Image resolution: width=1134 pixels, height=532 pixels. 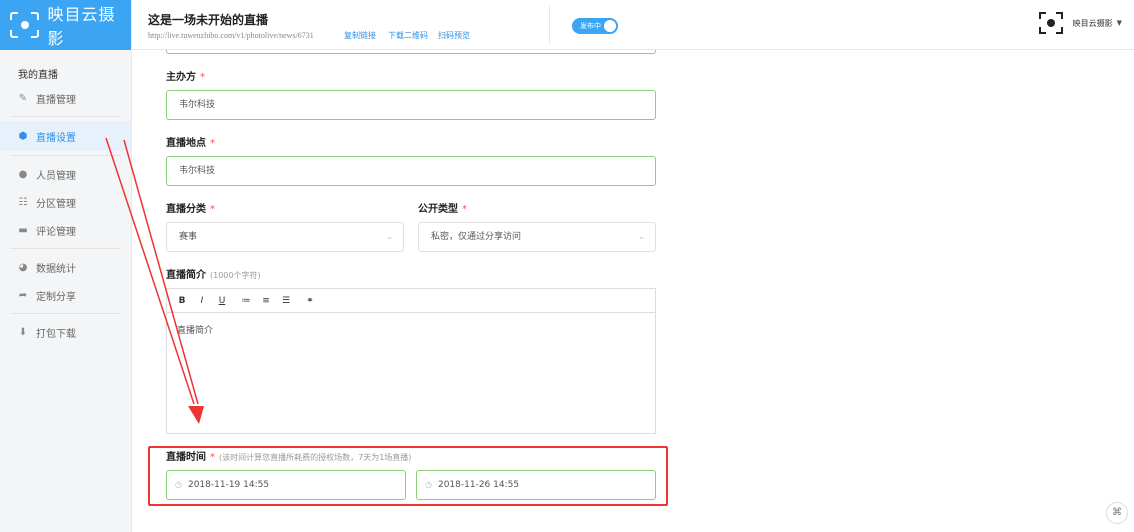 What do you see at coordinates (23, 98) in the screenshot?
I see `pen-icon: ✎` at bounding box center [23, 98].